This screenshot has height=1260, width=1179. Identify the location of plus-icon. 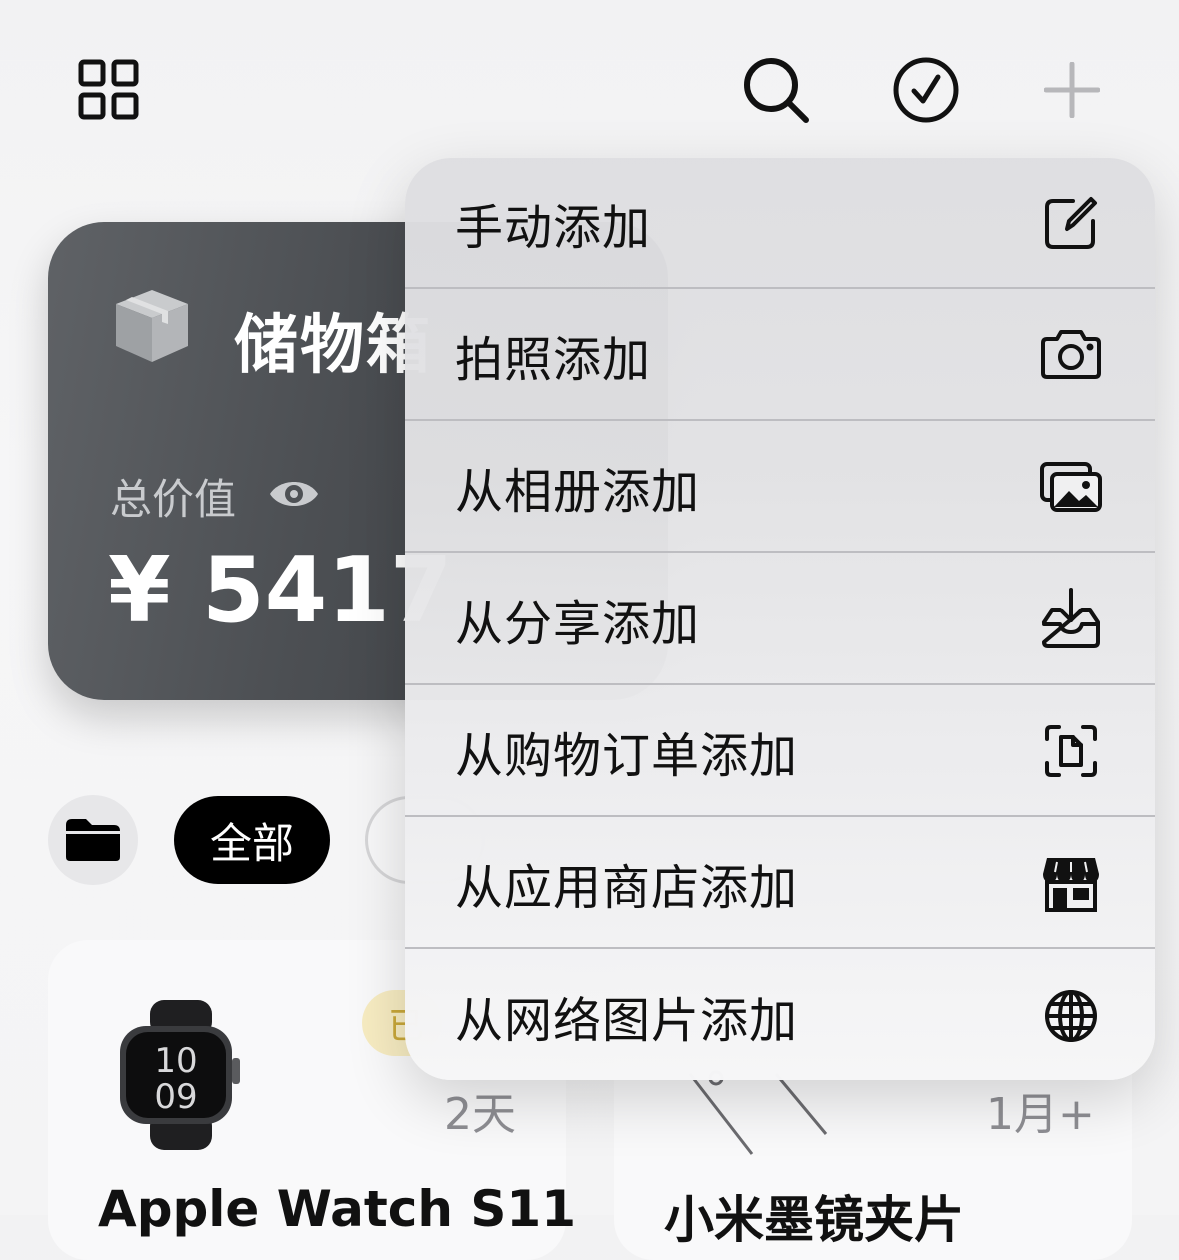
(1072, 90).